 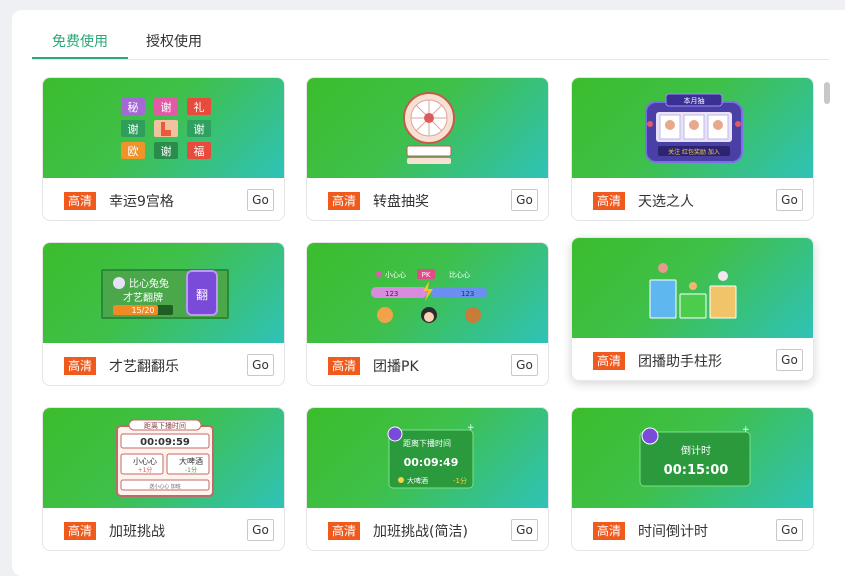 I want to click on tab-bar: 免费使用 授权使用, so click(x=430, y=35).